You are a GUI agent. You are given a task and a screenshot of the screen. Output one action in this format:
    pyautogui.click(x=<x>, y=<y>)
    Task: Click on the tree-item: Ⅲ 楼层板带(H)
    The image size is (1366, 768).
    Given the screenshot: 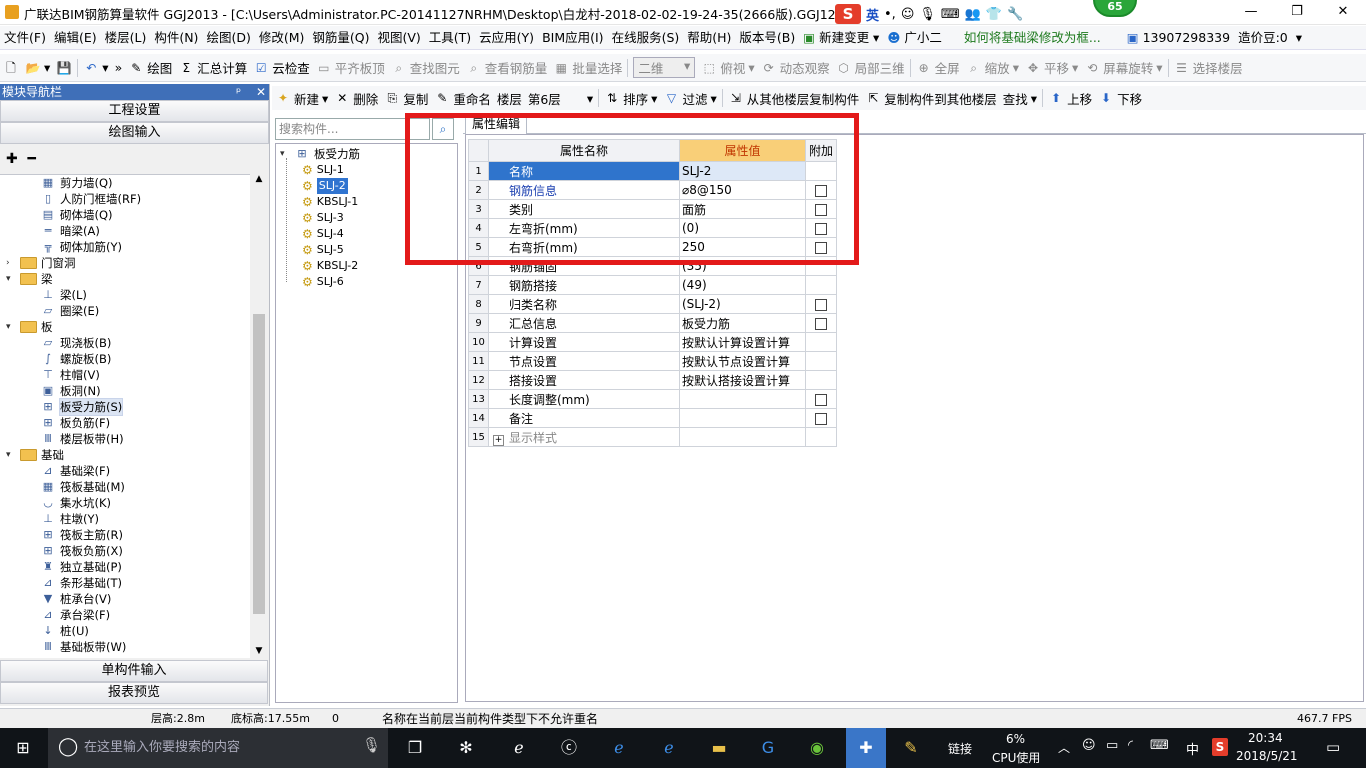 What is the action you would take?
    pyautogui.click(x=81, y=439)
    